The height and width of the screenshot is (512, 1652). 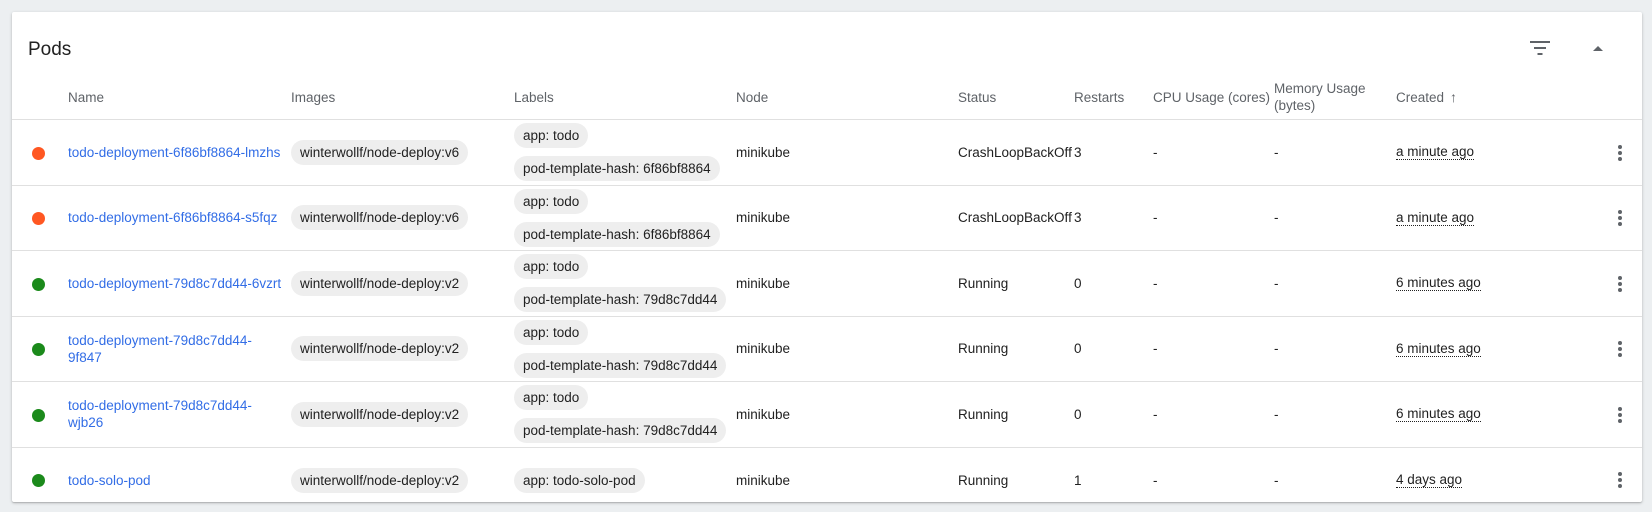 I want to click on column-header-memory-unit: (bytes), so click(x=1295, y=105).